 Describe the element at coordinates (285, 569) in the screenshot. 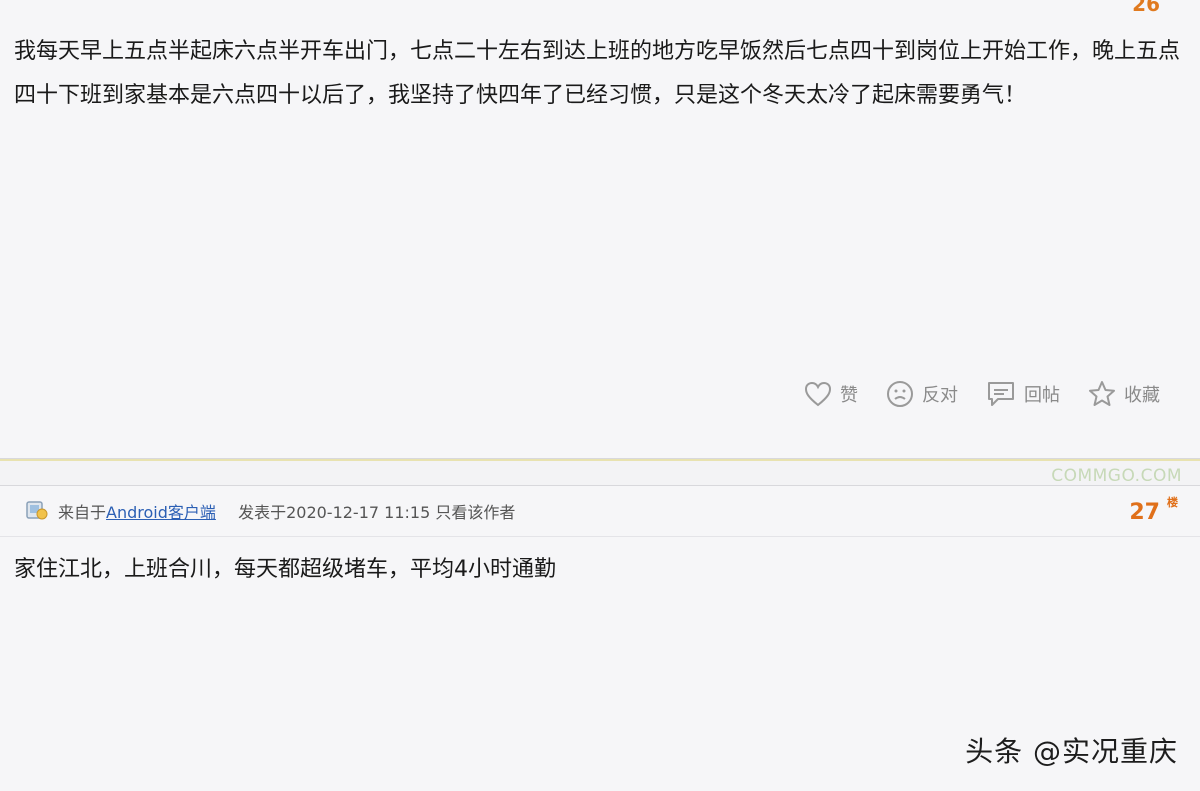

I see `post-body: 家住江北，上班合川，每天都超级堵车，平均4小时通勤` at that location.